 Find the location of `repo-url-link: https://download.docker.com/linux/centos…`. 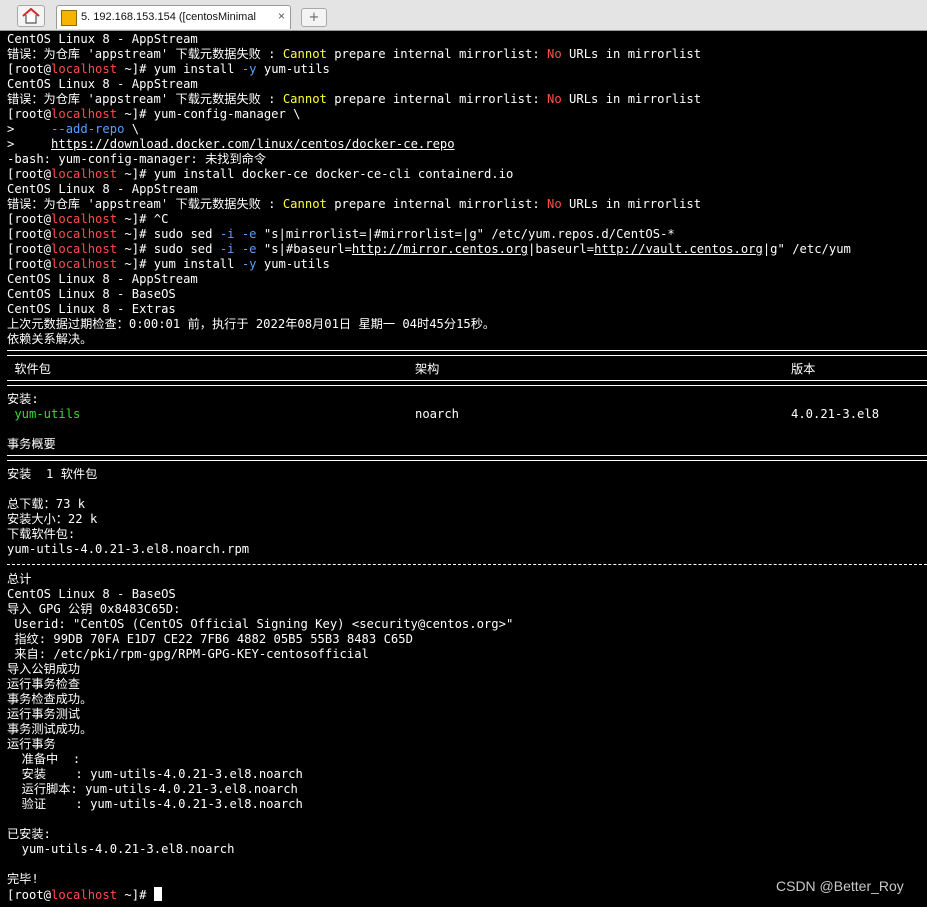

repo-url-link: https://download.docker.com/linux/centos… is located at coordinates (253, 144).